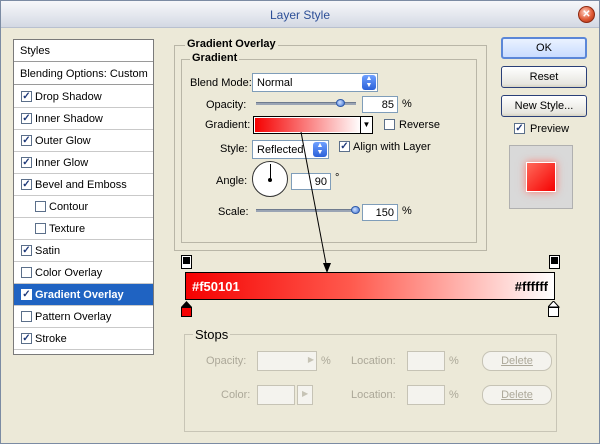 The height and width of the screenshot is (444, 600). What do you see at coordinates (212, 334) in the screenshot?
I see `stops-title: Stops` at bounding box center [212, 334].